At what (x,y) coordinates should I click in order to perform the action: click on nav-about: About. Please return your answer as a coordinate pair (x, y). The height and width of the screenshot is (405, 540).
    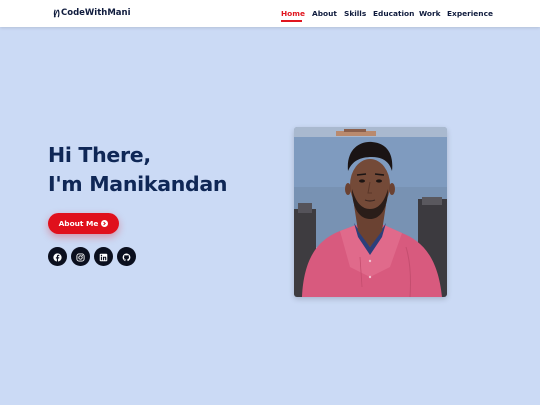
    Looking at the image, I should click on (324, 13).